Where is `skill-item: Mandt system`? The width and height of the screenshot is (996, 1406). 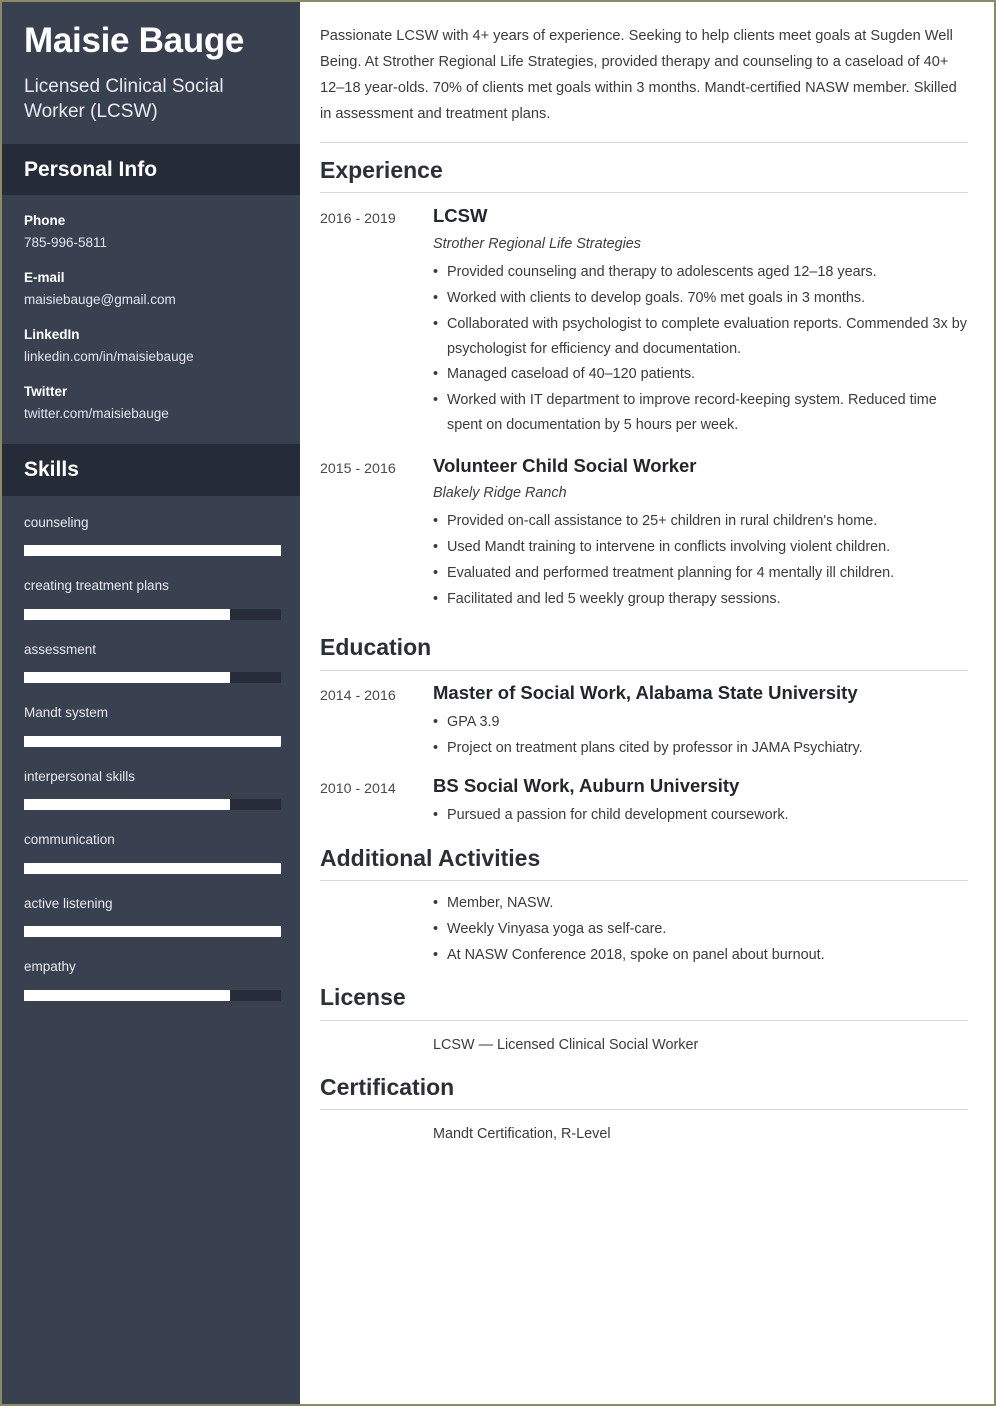 skill-item: Mandt system is located at coordinates (152, 725).